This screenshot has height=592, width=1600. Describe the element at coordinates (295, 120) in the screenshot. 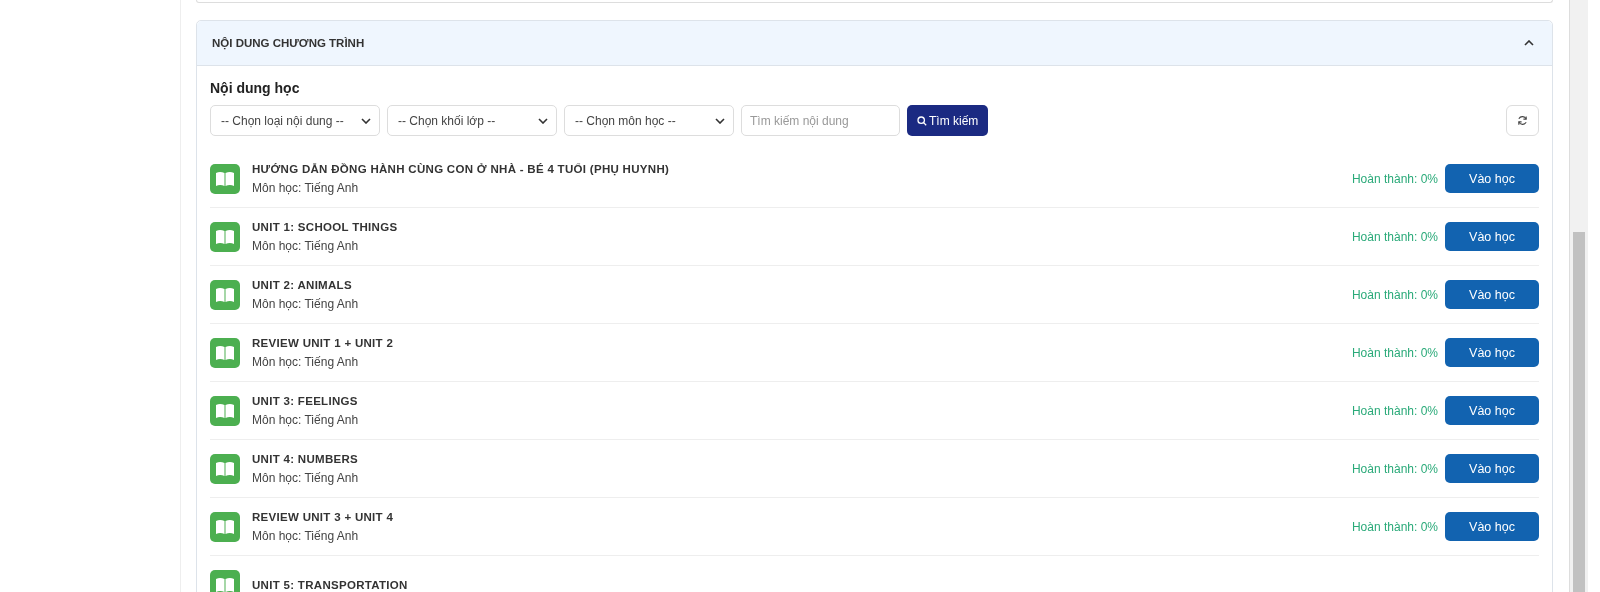

I see `dropdown-field: -- Chọn loại nội dung --` at that location.